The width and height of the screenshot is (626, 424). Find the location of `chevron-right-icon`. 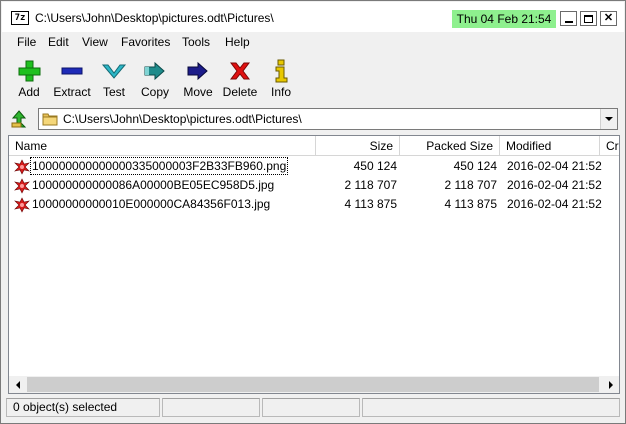

chevron-right-icon is located at coordinates (610, 384).